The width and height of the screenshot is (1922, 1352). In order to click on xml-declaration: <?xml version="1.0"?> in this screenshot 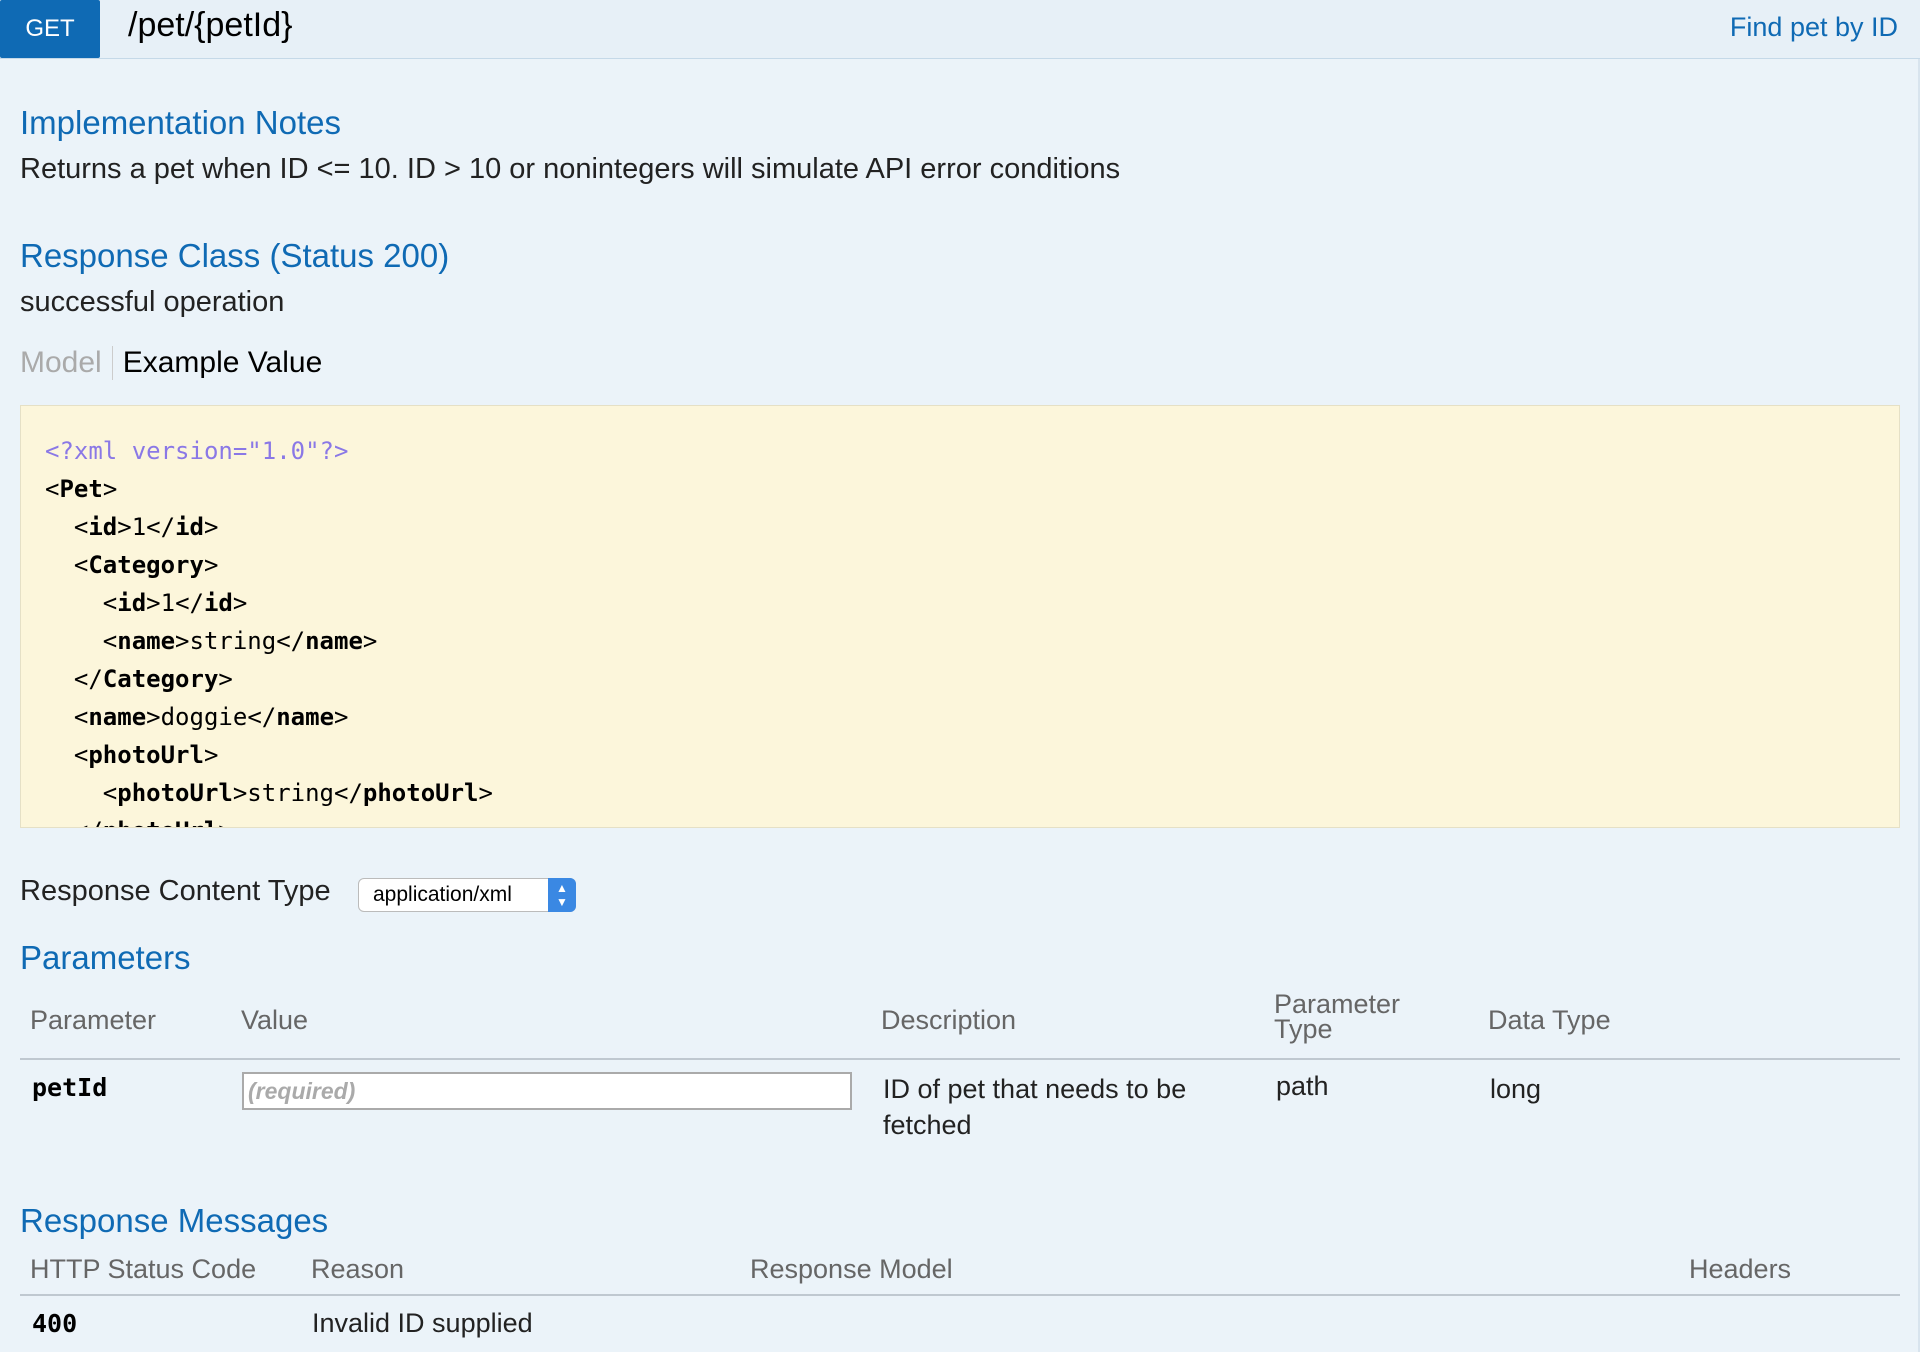, I will do `click(197, 451)`.